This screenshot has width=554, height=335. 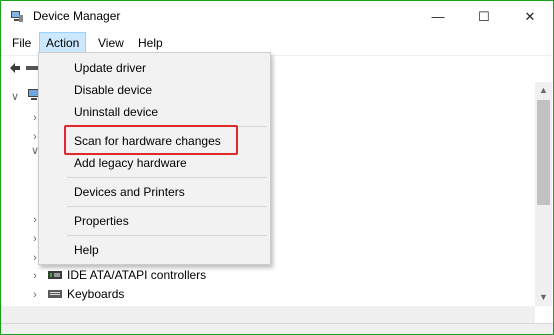 What do you see at coordinates (15, 97) in the screenshot?
I see `chevron-down-icon: ∨` at bounding box center [15, 97].